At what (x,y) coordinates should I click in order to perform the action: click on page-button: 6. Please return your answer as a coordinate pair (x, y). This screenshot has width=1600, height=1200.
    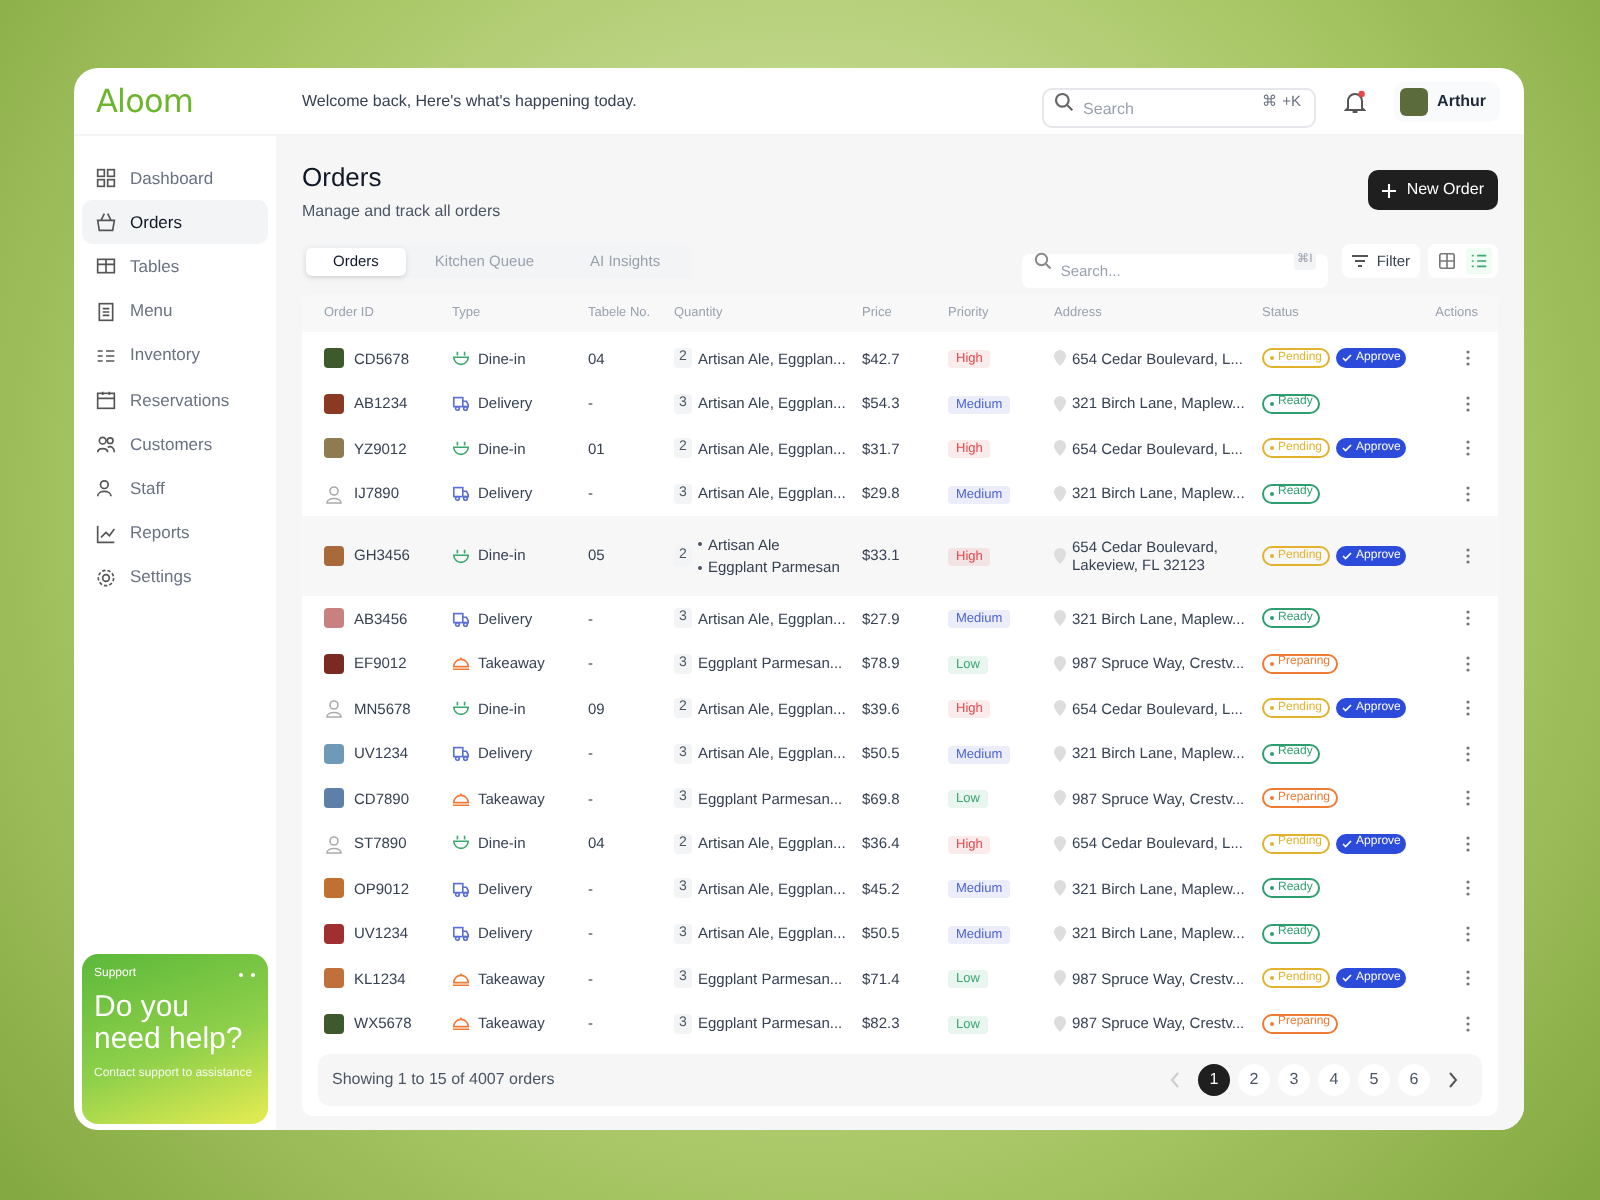
    Looking at the image, I should click on (1414, 1080).